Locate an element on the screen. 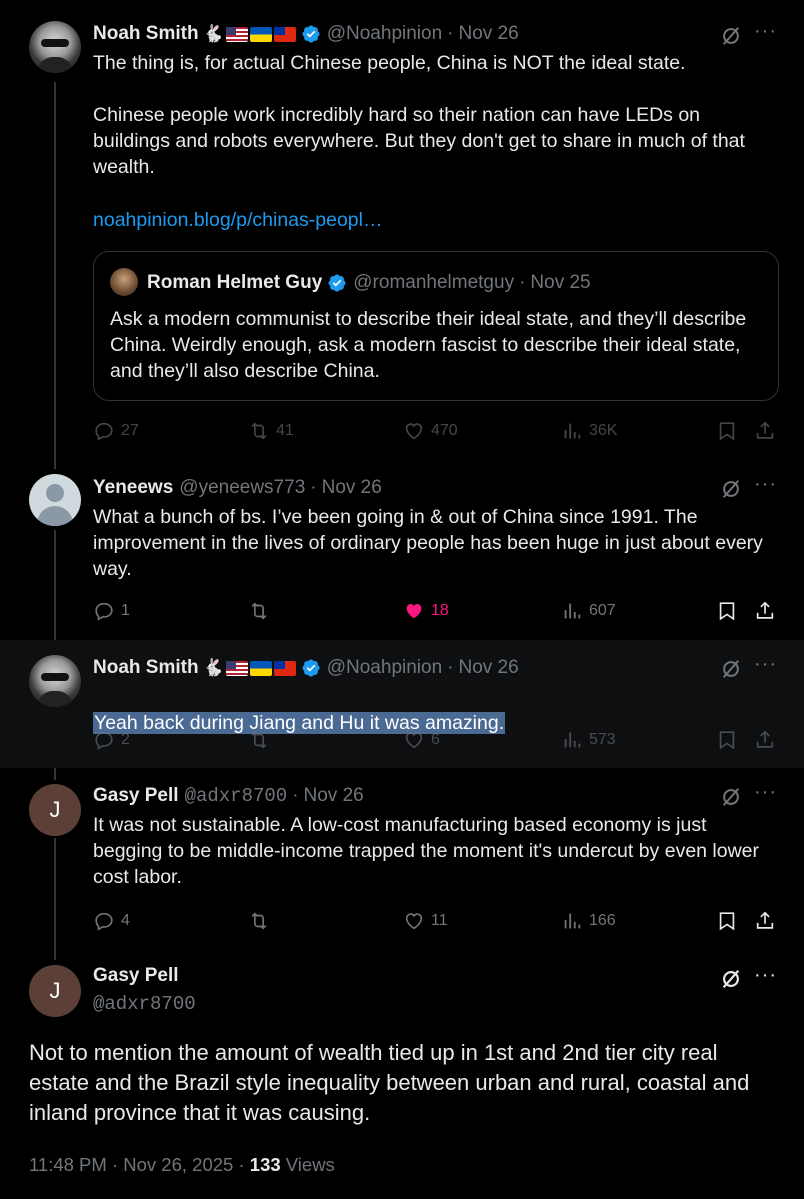 The image size is (804, 1199). reply-count: 4 is located at coordinates (125, 920).